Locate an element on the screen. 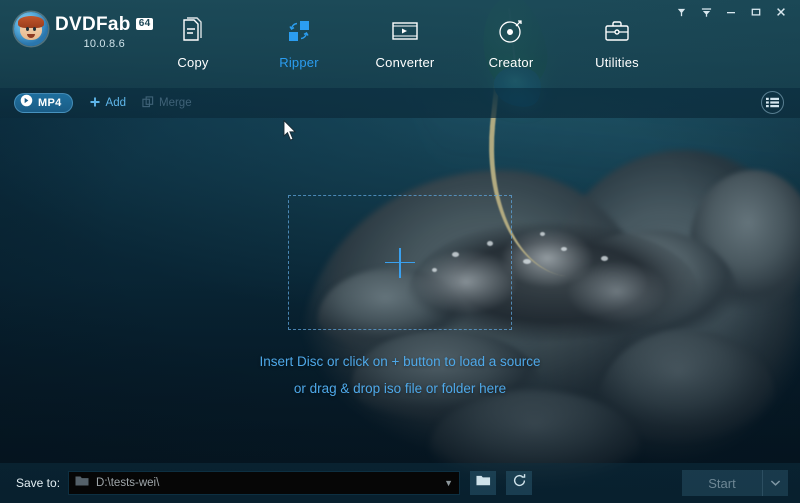 Image resolution: width=800 pixels, height=503 pixels. profile-button: MP4 is located at coordinates (43, 103).